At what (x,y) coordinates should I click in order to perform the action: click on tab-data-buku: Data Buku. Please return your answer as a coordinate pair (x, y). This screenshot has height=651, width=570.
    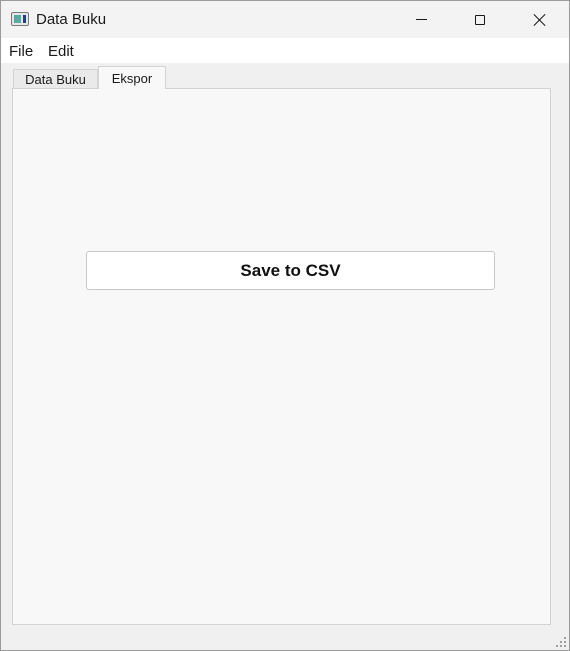
    Looking at the image, I should click on (55, 79).